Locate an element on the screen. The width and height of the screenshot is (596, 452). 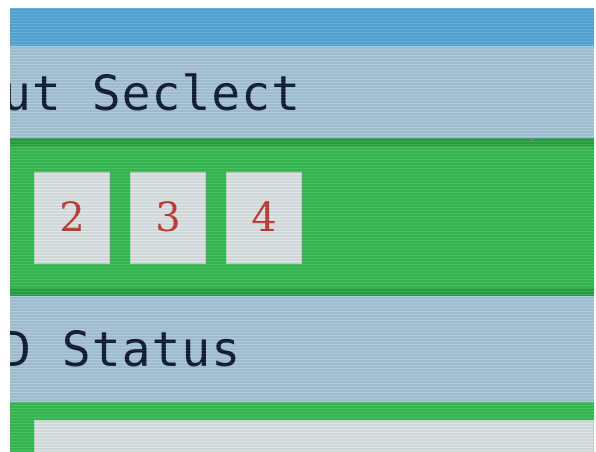
pixel-defect is located at coordinates (531, 139).